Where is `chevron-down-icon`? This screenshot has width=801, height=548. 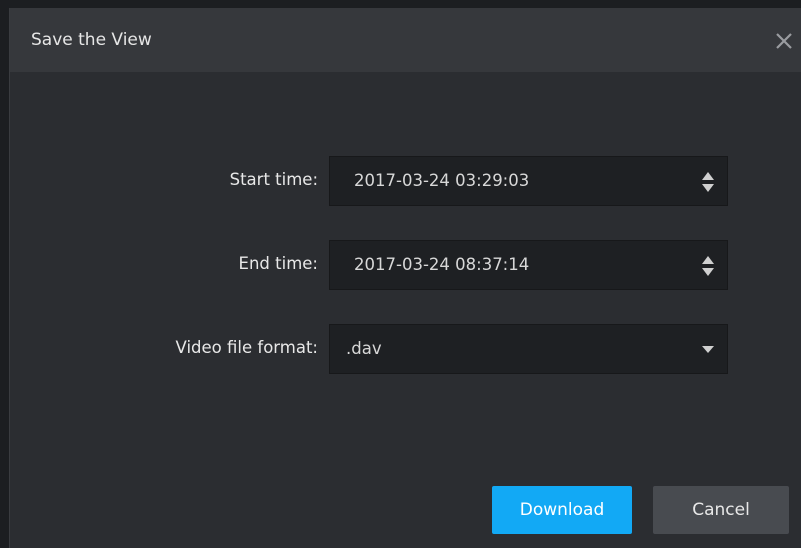 chevron-down-icon is located at coordinates (708, 349).